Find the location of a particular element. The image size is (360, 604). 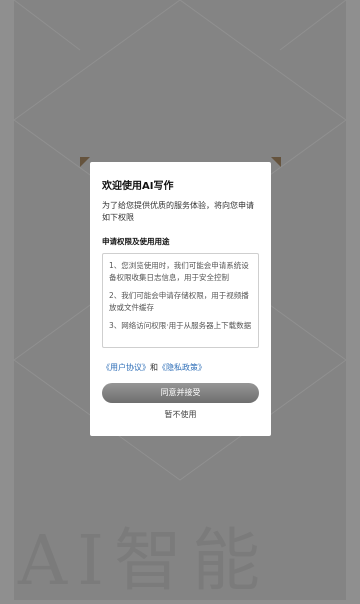

policy-links: 《用户协议》和《隐私政策》 is located at coordinates (180, 368).